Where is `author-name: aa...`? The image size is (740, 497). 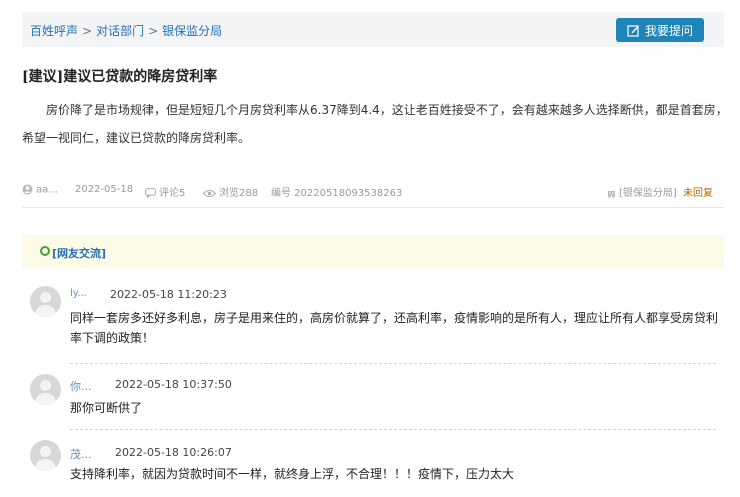 author-name: aa... is located at coordinates (47, 190).